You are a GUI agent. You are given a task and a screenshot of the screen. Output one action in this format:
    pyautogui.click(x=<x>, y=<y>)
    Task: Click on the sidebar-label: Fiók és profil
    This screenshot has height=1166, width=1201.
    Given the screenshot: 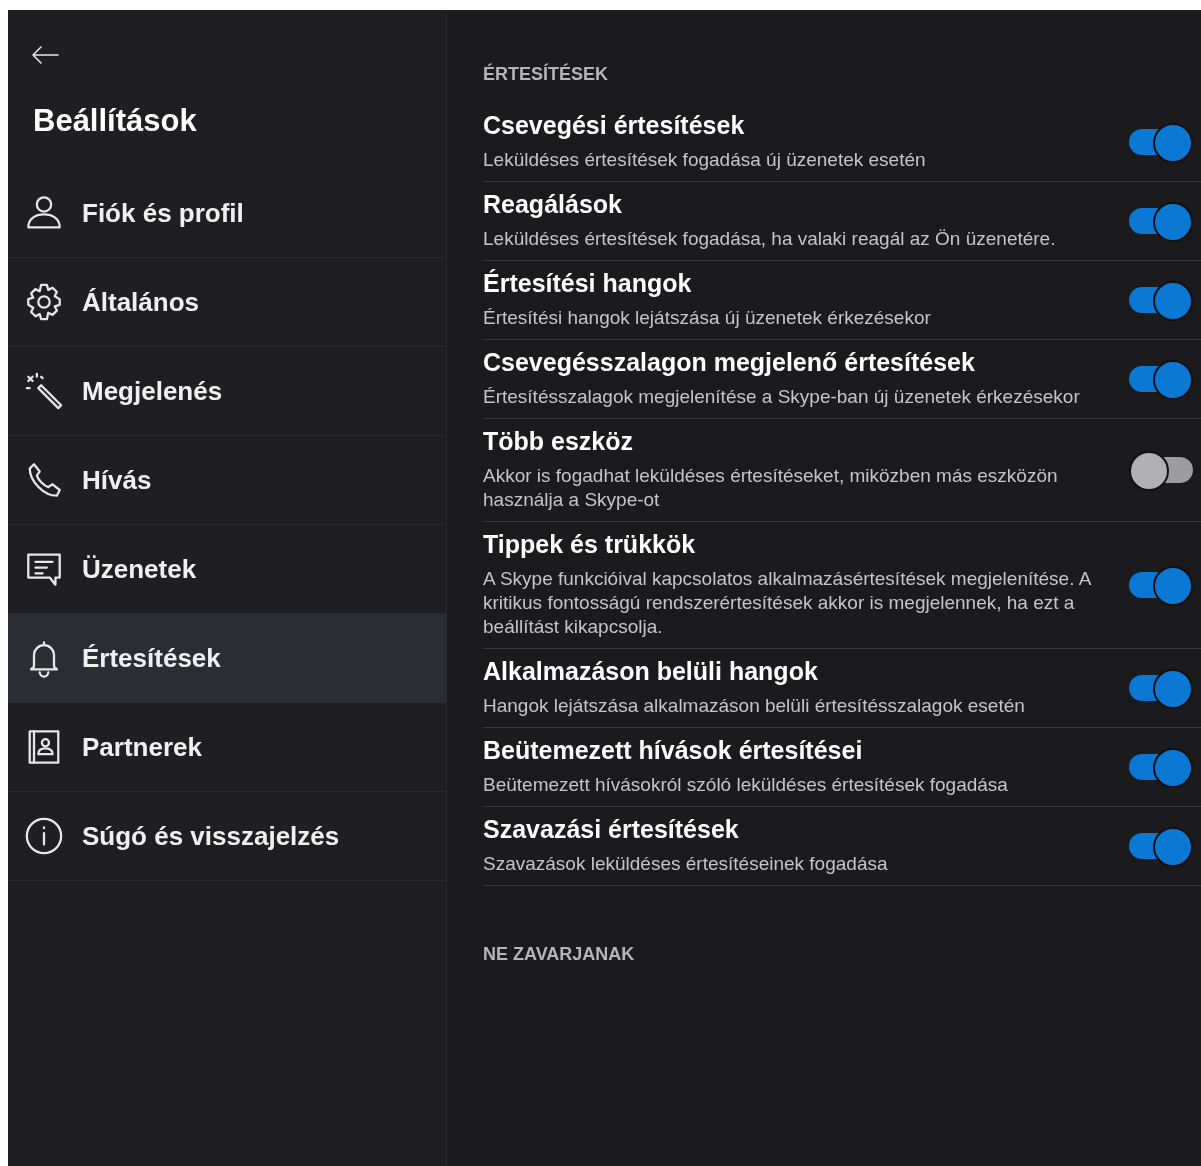 What is the action you would take?
    pyautogui.click(x=163, y=213)
    